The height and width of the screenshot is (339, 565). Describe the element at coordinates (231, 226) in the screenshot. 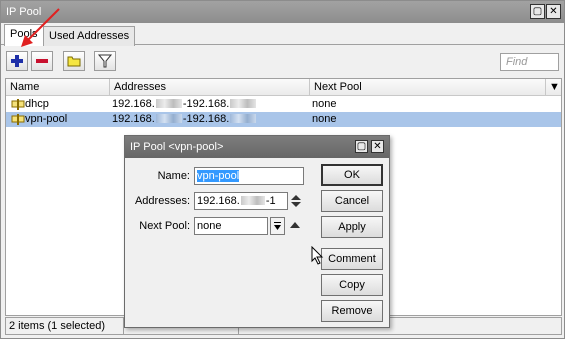

I see `next-pool-select: none` at that location.